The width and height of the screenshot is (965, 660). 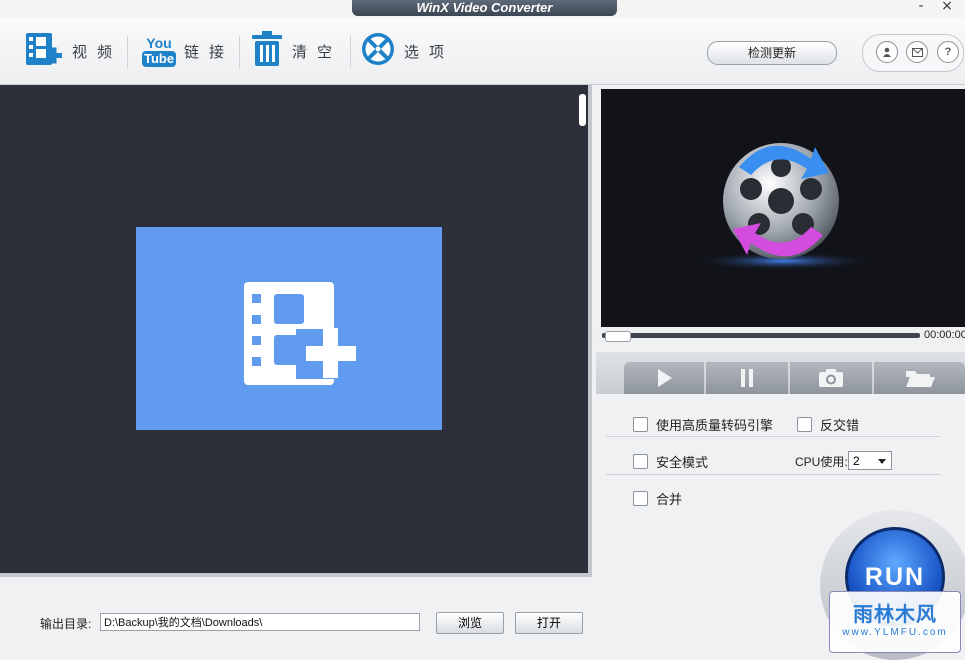 What do you see at coordinates (804, 424) in the screenshot?
I see `deinterlace-checkbox` at bounding box center [804, 424].